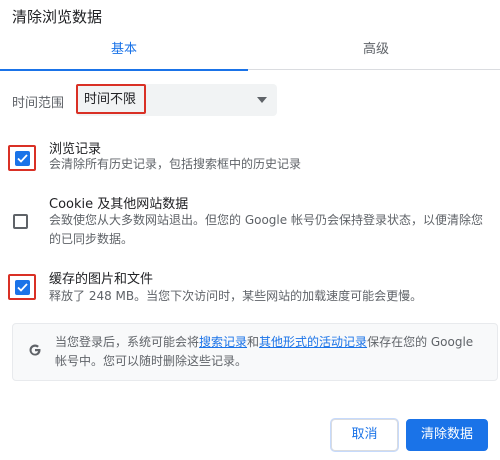 Image resolution: width=500 pixels, height=460 pixels. What do you see at coordinates (35, 350) in the screenshot?
I see `google-g-icon` at bounding box center [35, 350].